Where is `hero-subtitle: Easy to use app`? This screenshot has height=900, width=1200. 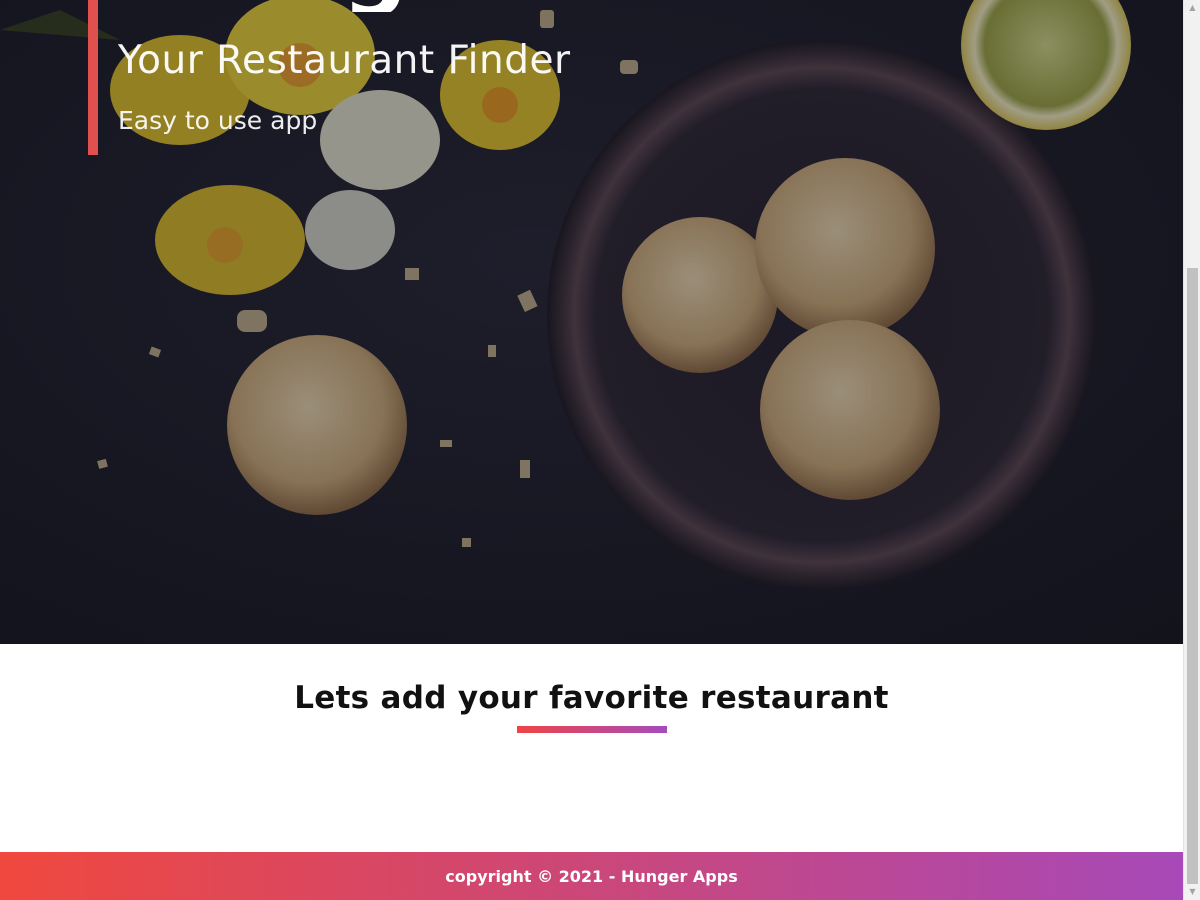
hero-subtitle: Easy to use app is located at coordinates (218, 120).